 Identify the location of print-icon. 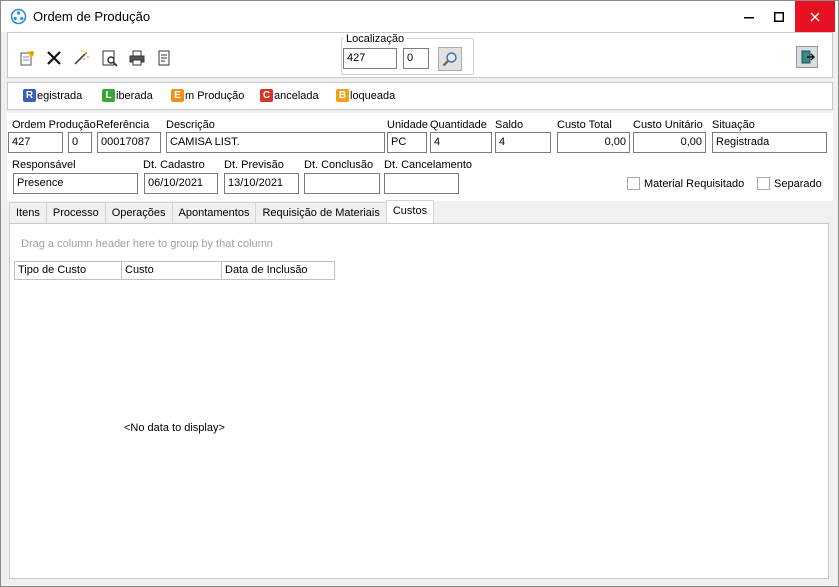
(137, 58).